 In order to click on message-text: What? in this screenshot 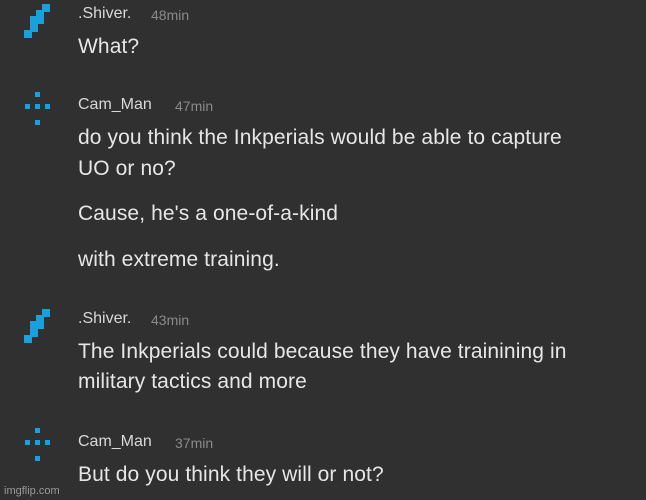, I will do `click(109, 46)`.